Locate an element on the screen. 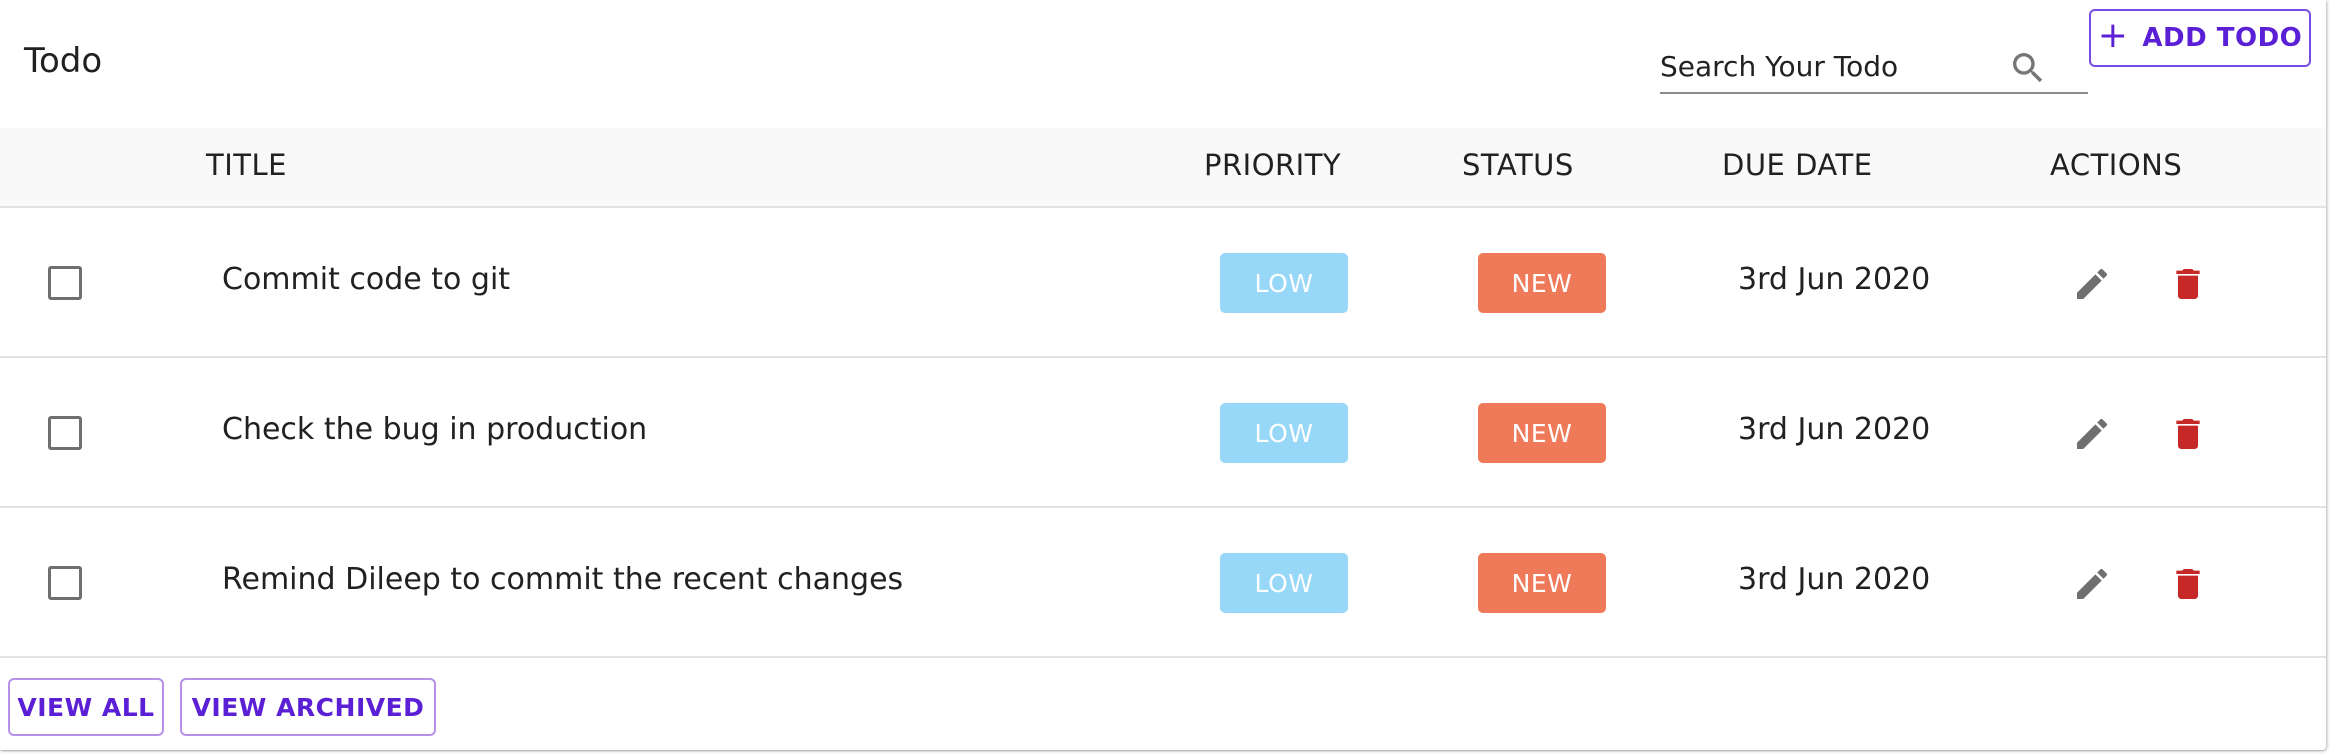 Image resolution: width=2338 pixels, height=756 pixels. view-archived-button: VIEW ARCHIVED is located at coordinates (308, 707).